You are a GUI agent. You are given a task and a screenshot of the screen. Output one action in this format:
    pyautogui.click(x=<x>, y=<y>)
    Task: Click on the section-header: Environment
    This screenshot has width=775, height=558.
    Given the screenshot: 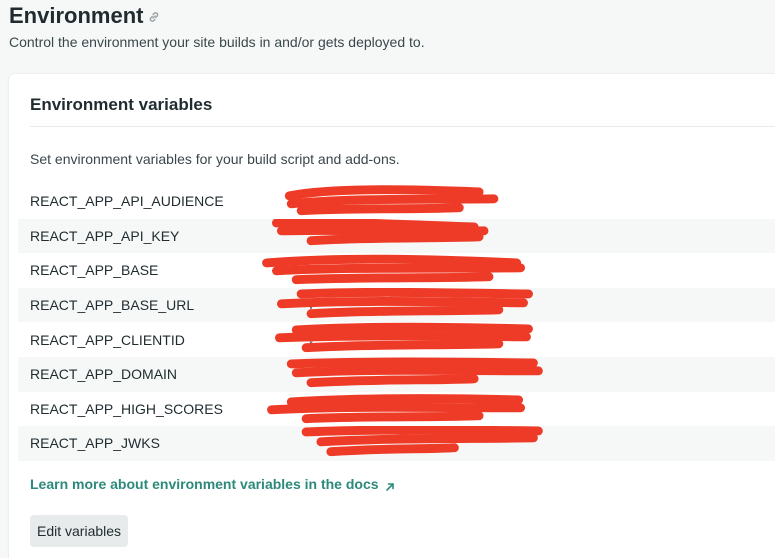 What is the action you would take?
    pyautogui.click(x=85, y=16)
    